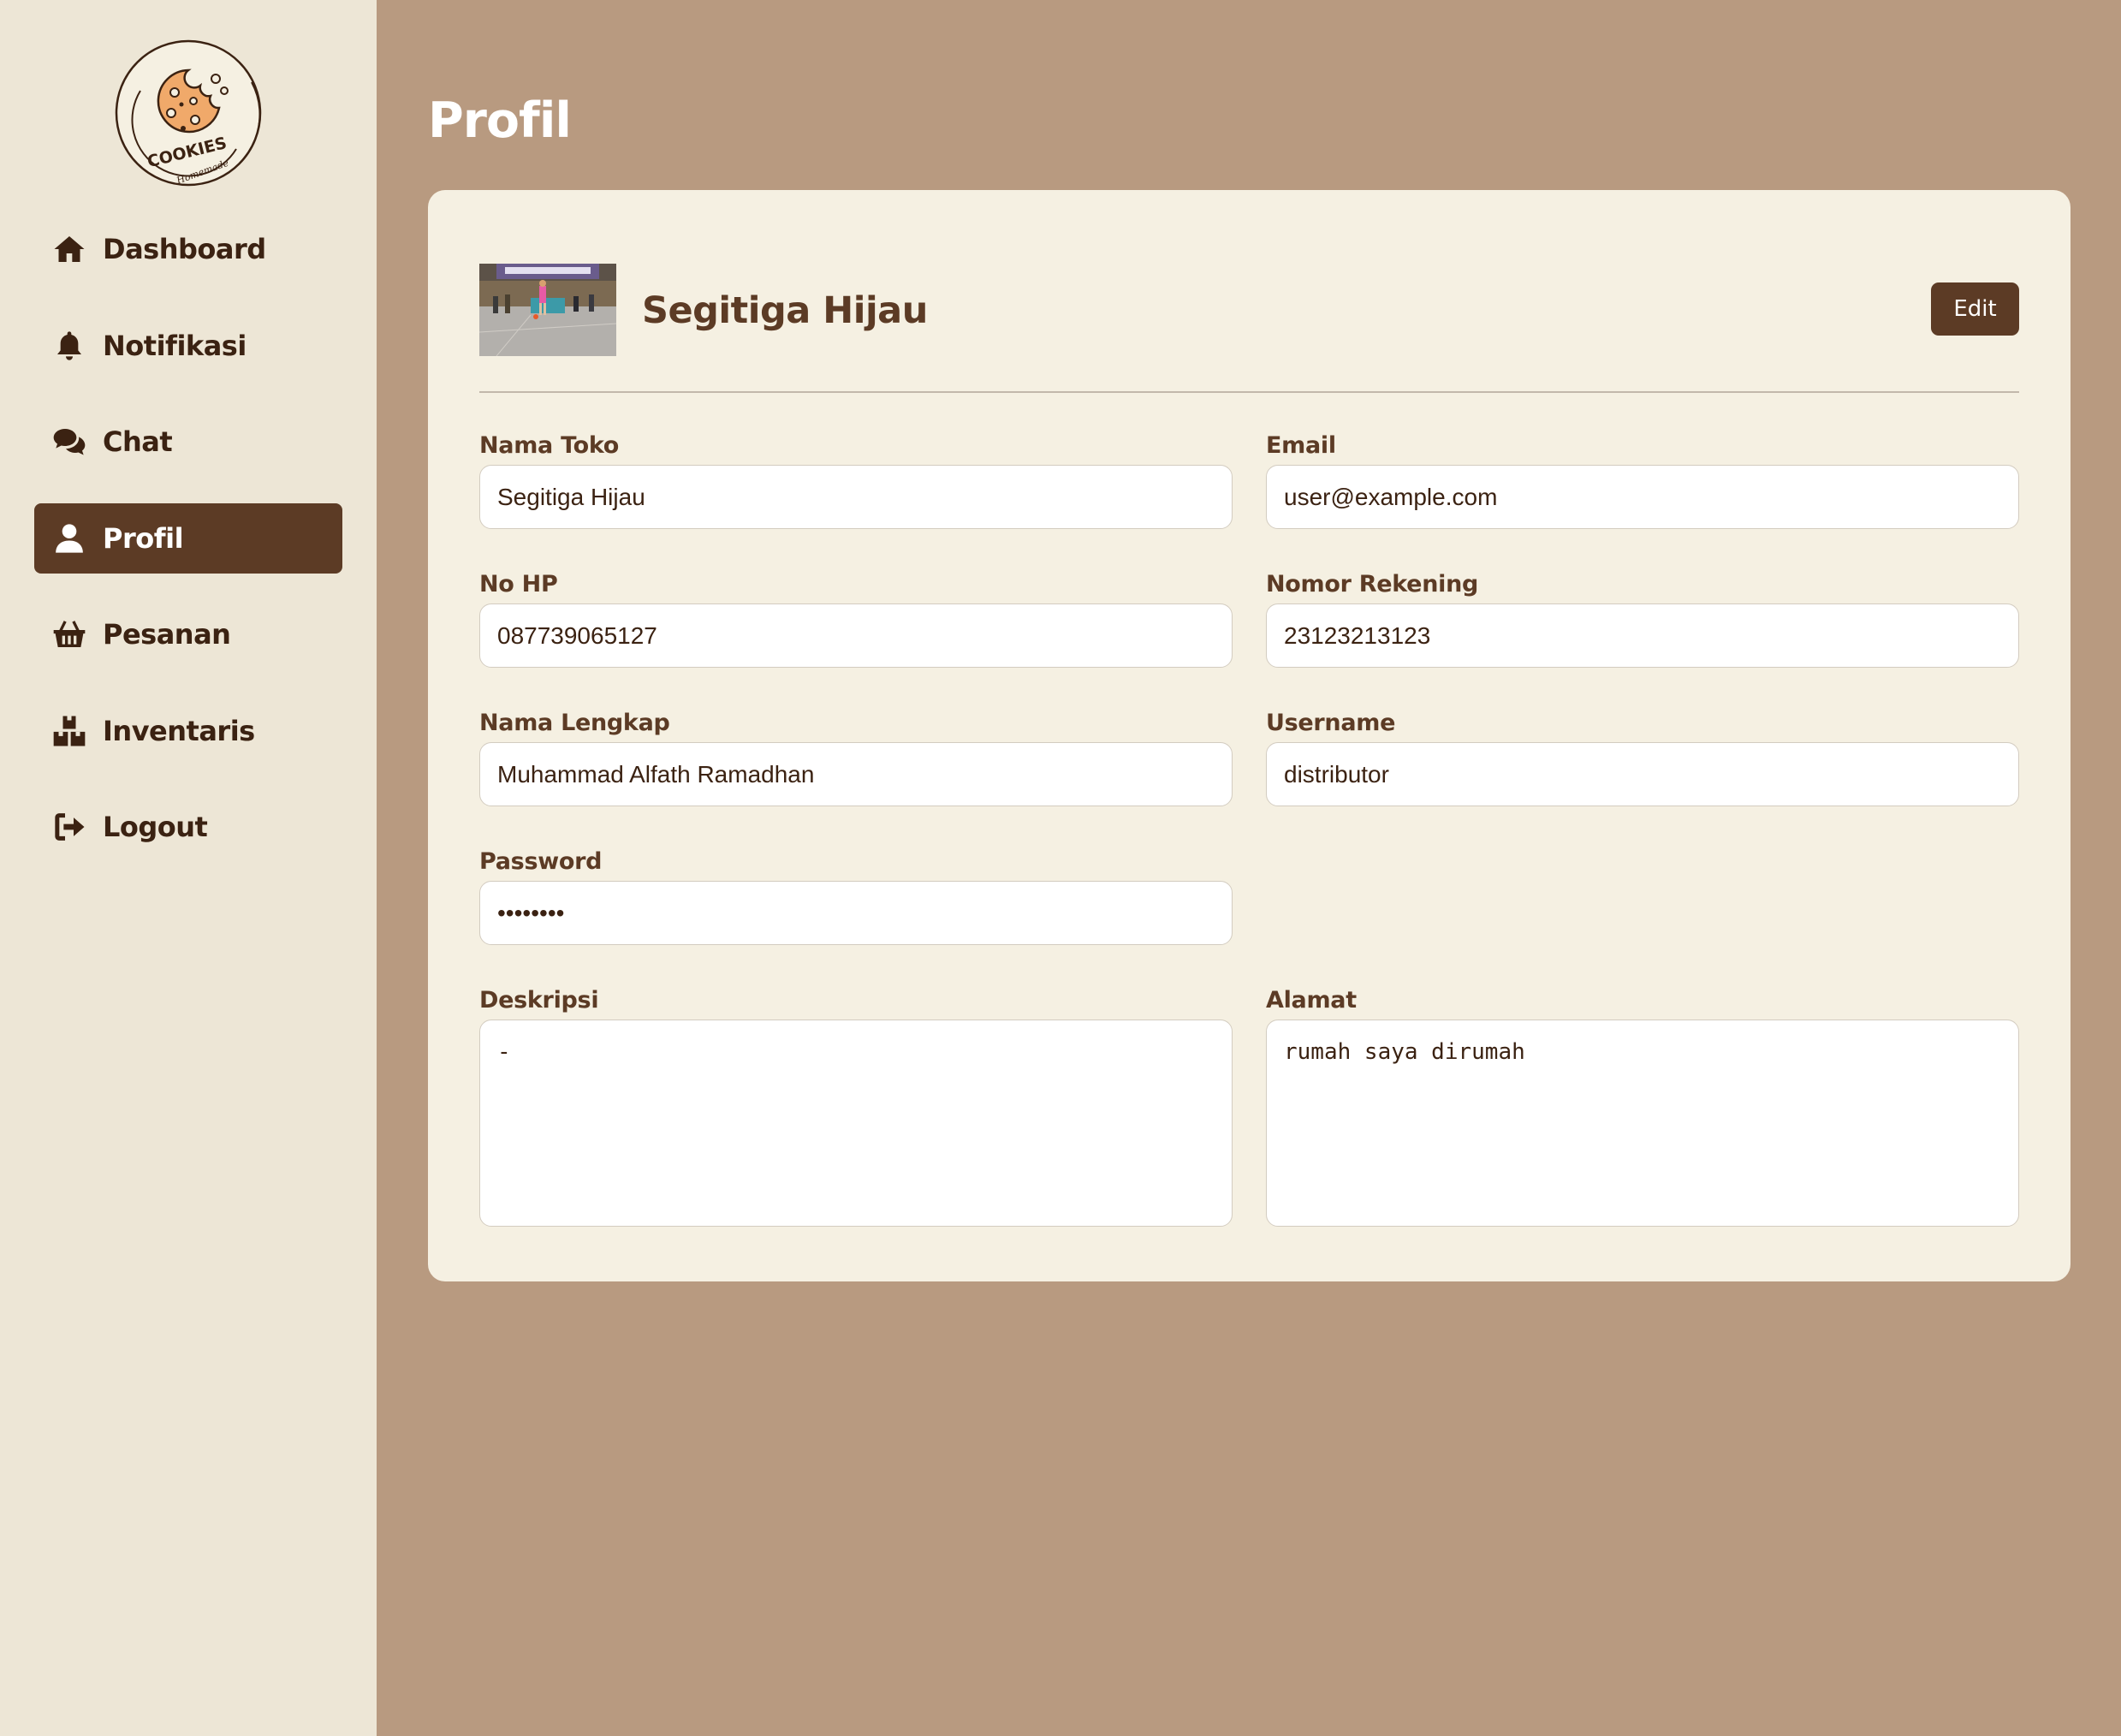 The height and width of the screenshot is (1736, 2121). I want to click on username-field: Username, so click(1642, 758).